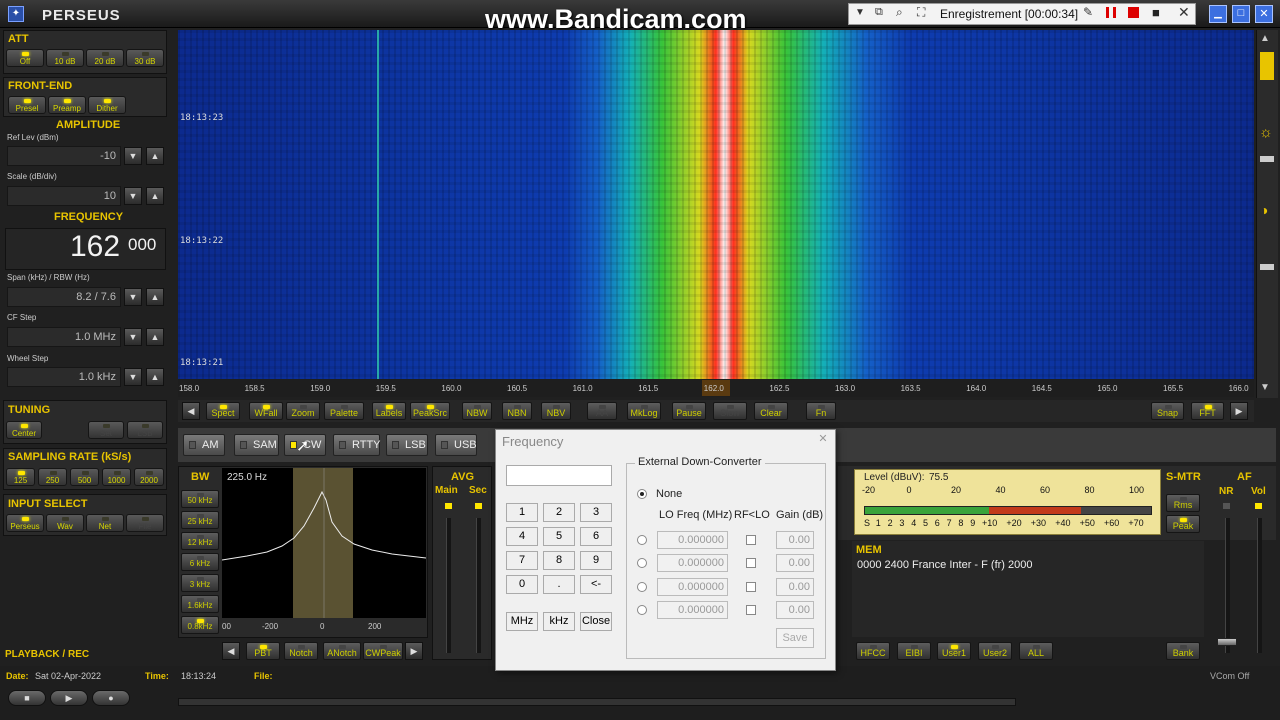 This screenshot has height=720, width=1280. What do you see at coordinates (155, 337) in the screenshot?
I see `cfstep-up-icon: ▲` at bounding box center [155, 337].